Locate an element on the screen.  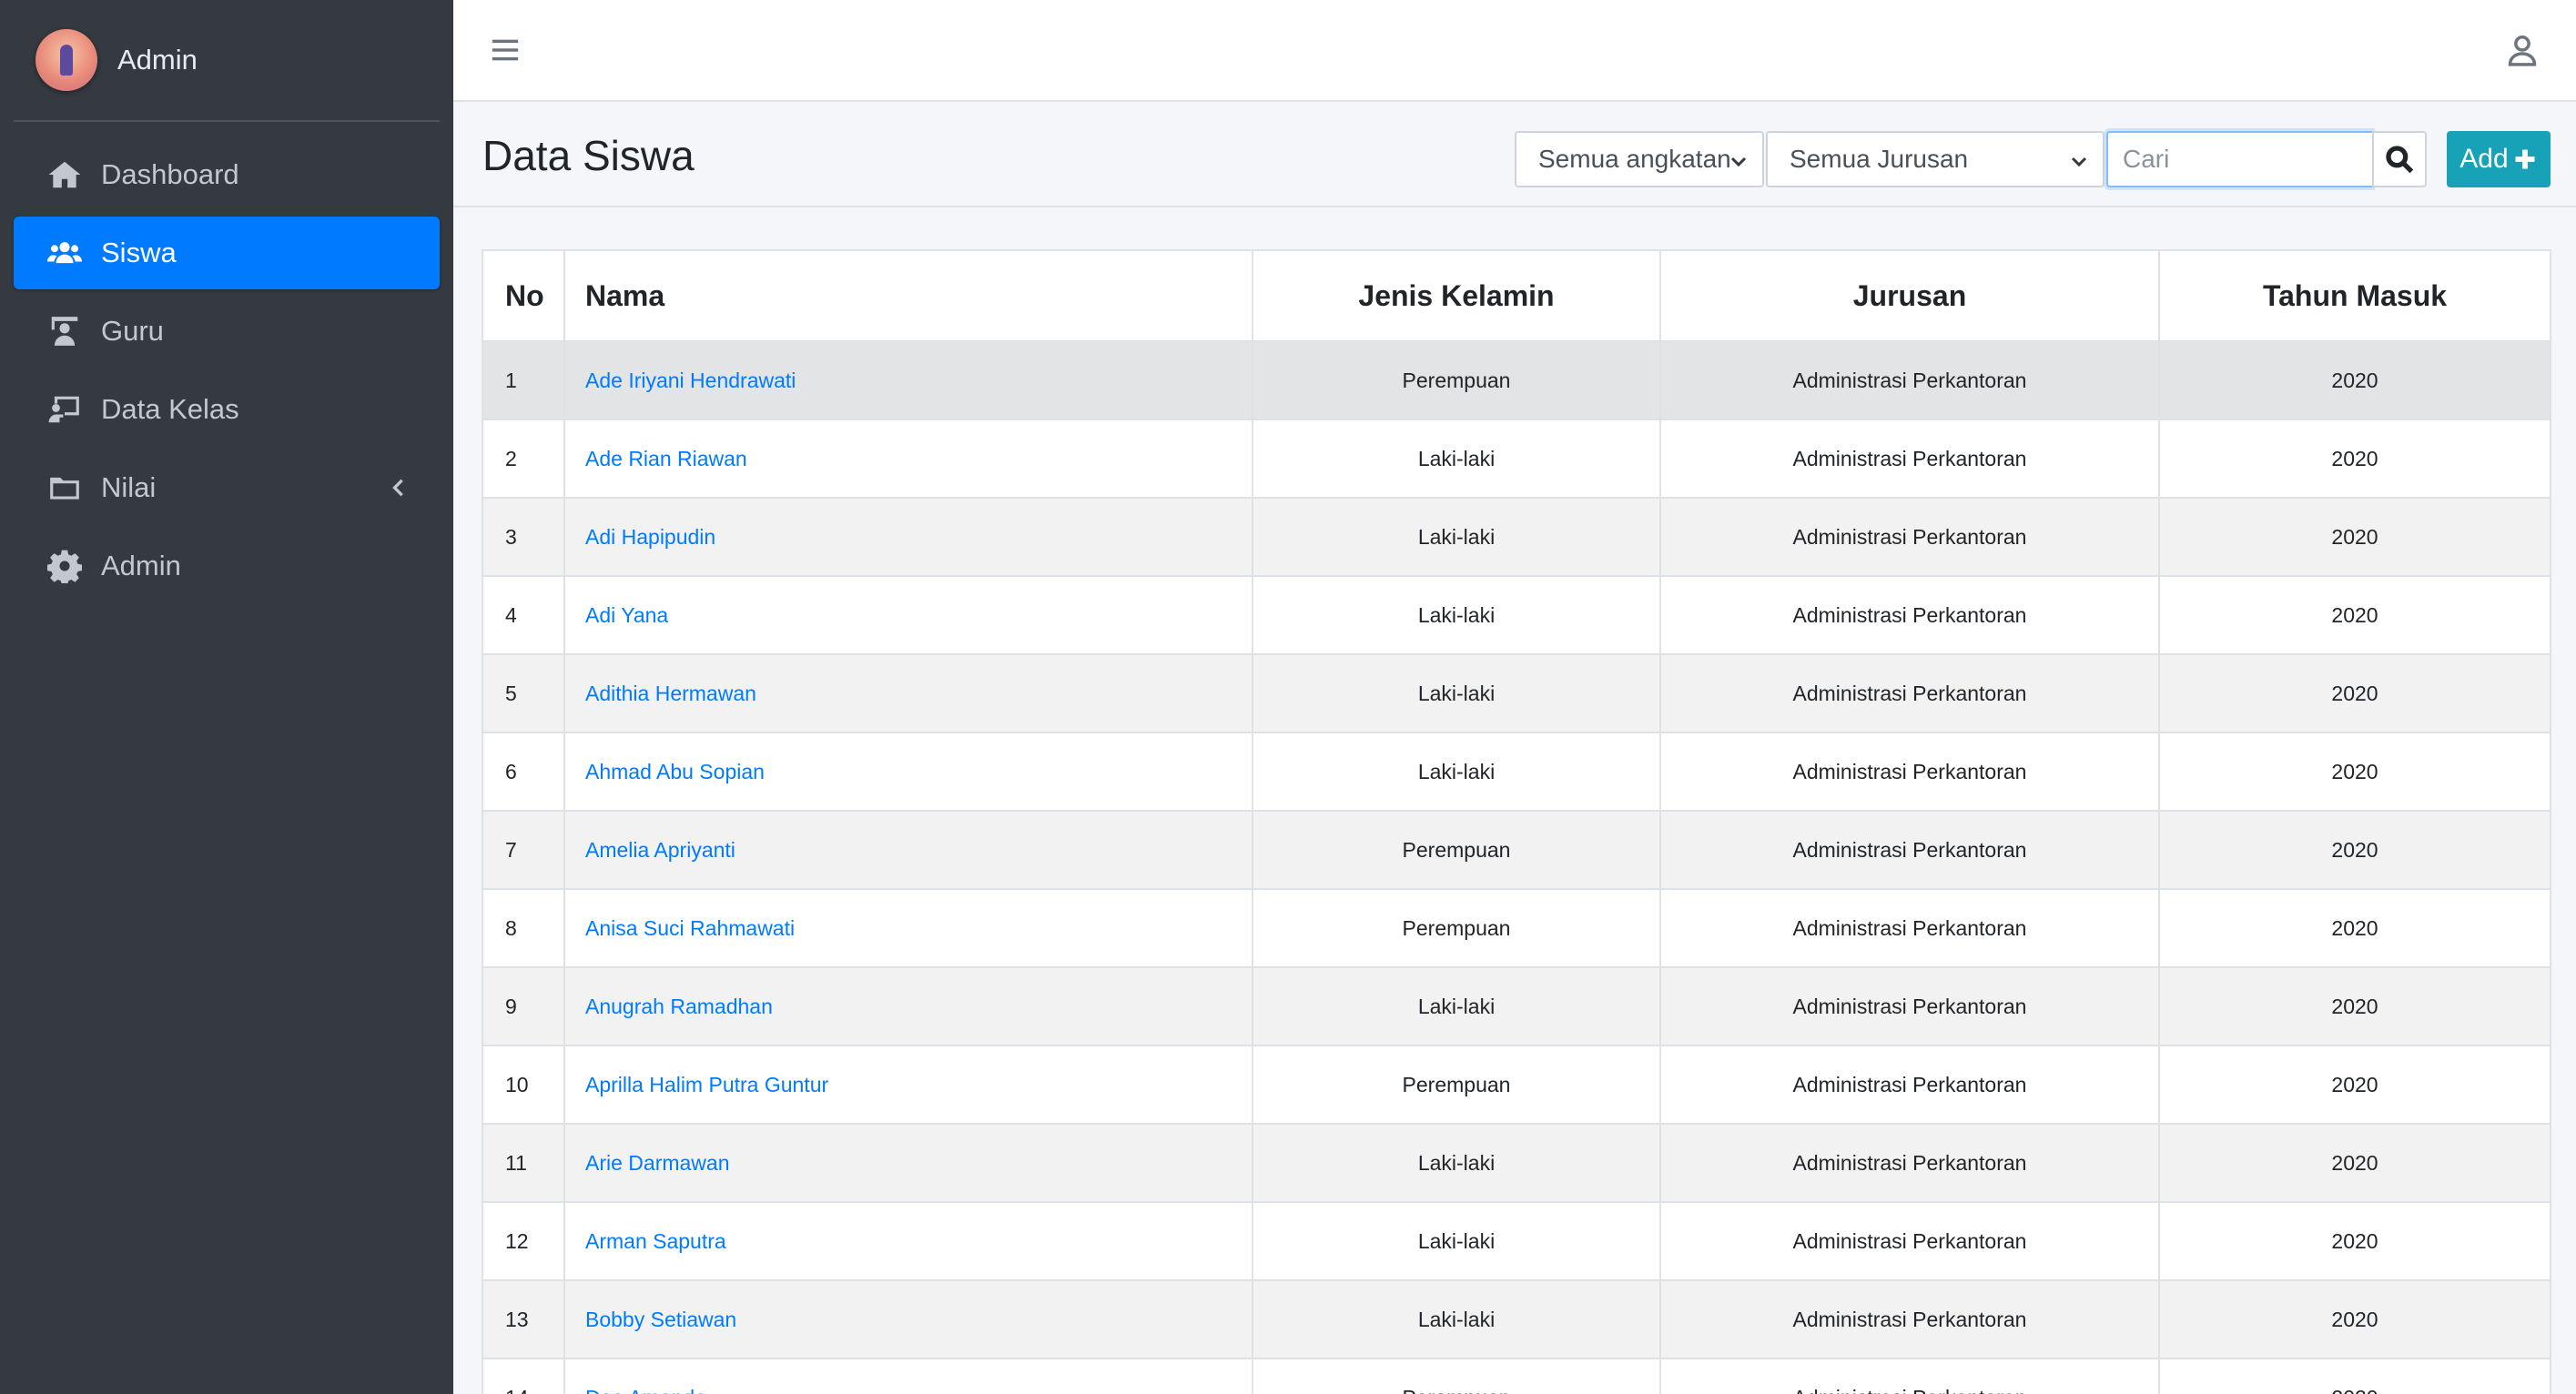
cell-nama: Arman Saputra is located at coordinates (908, 1241).